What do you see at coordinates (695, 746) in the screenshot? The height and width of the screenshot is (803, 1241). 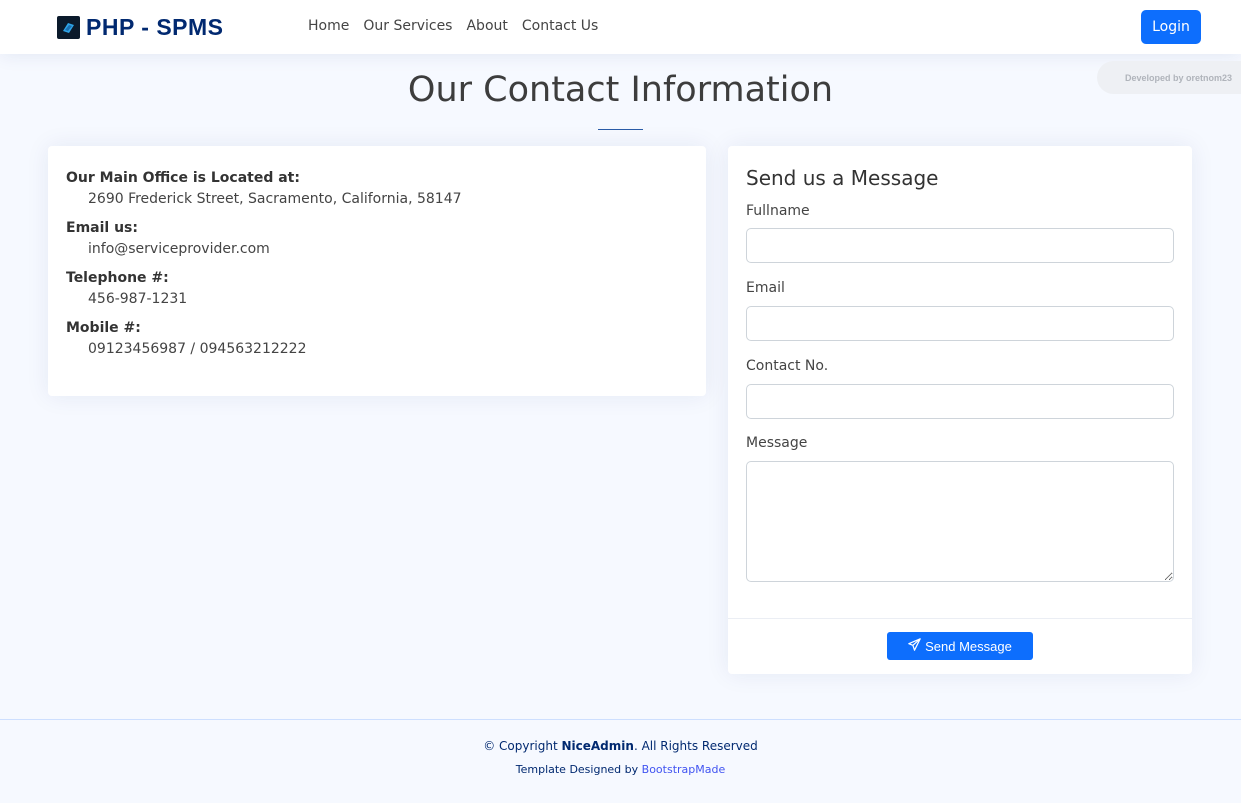 I see `copyright-suffix: . All Rights Reserved` at bounding box center [695, 746].